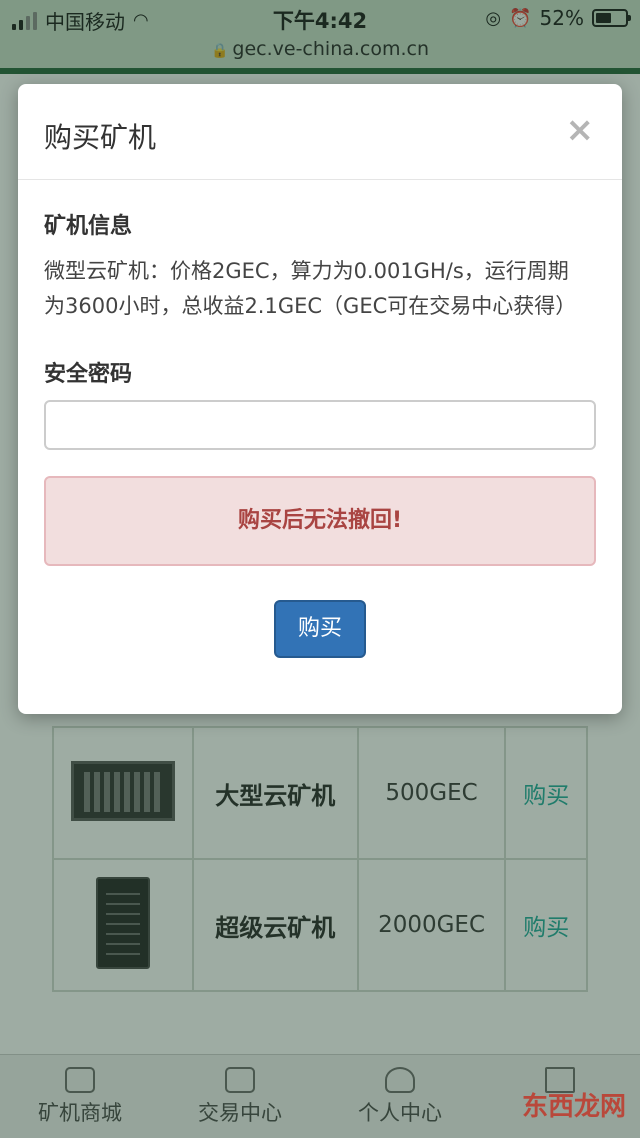 This screenshot has width=640, height=1138. I want to click on info-label: 矿机信息, so click(88, 226).